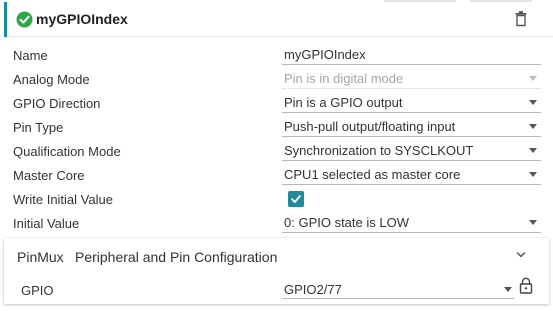  What do you see at coordinates (398, 288) in the screenshot?
I see `gpio-select: GPIO2/77` at bounding box center [398, 288].